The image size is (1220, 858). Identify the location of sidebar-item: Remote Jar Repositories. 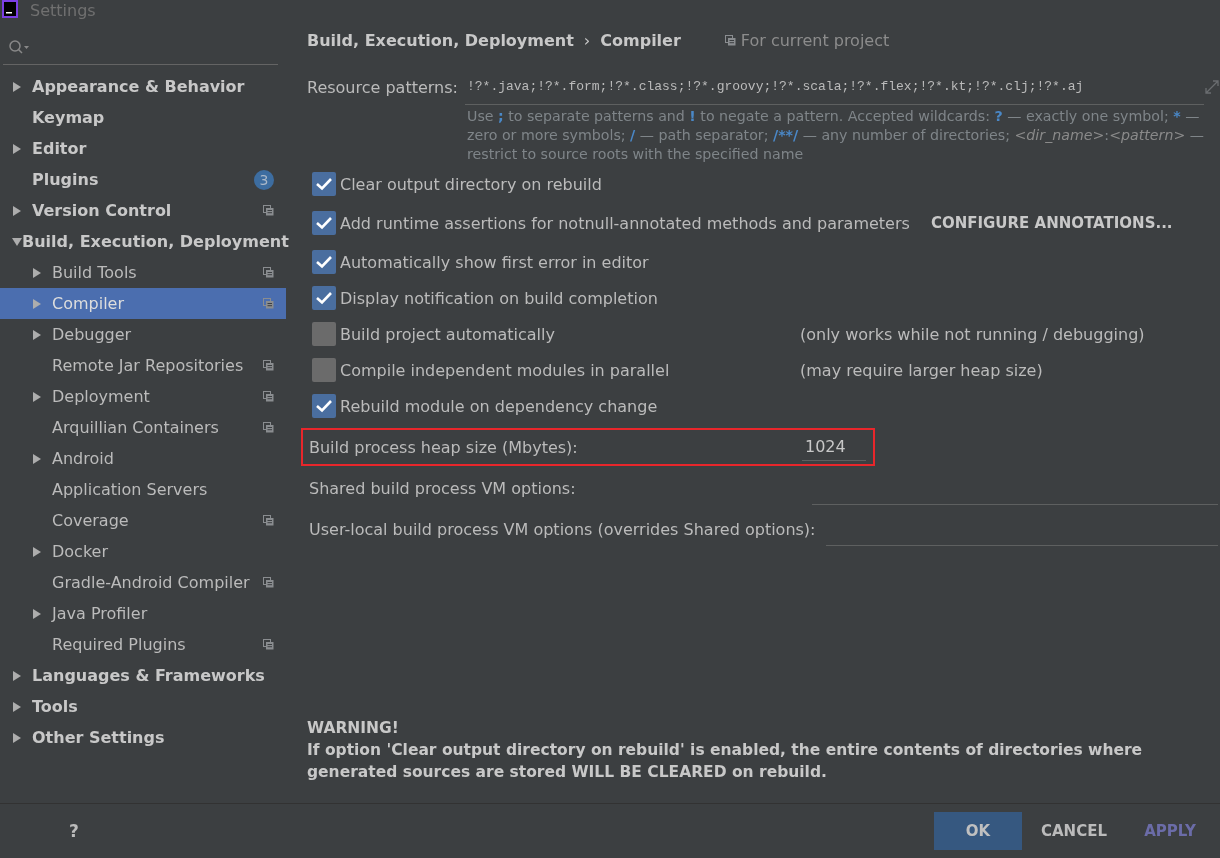
(143, 365).